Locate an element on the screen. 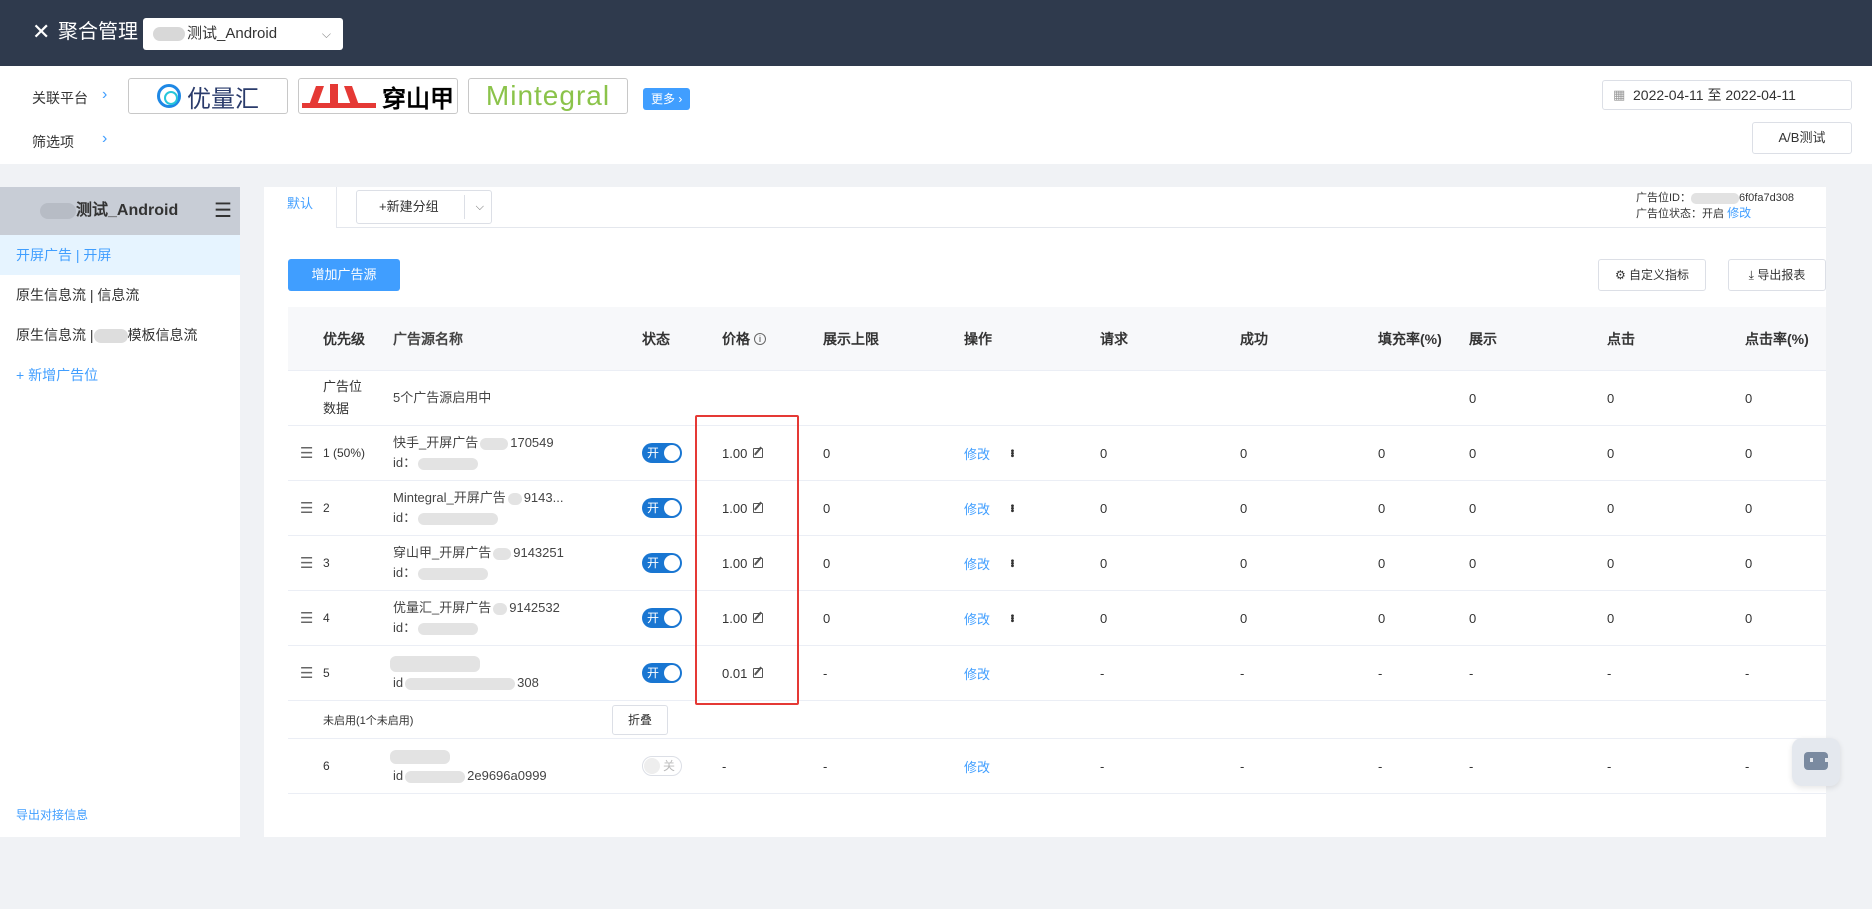 Image resolution: width=1872 pixels, height=909 pixels. platform-logo-chuanshanjia: 穿山甲 is located at coordinates (378, 96).